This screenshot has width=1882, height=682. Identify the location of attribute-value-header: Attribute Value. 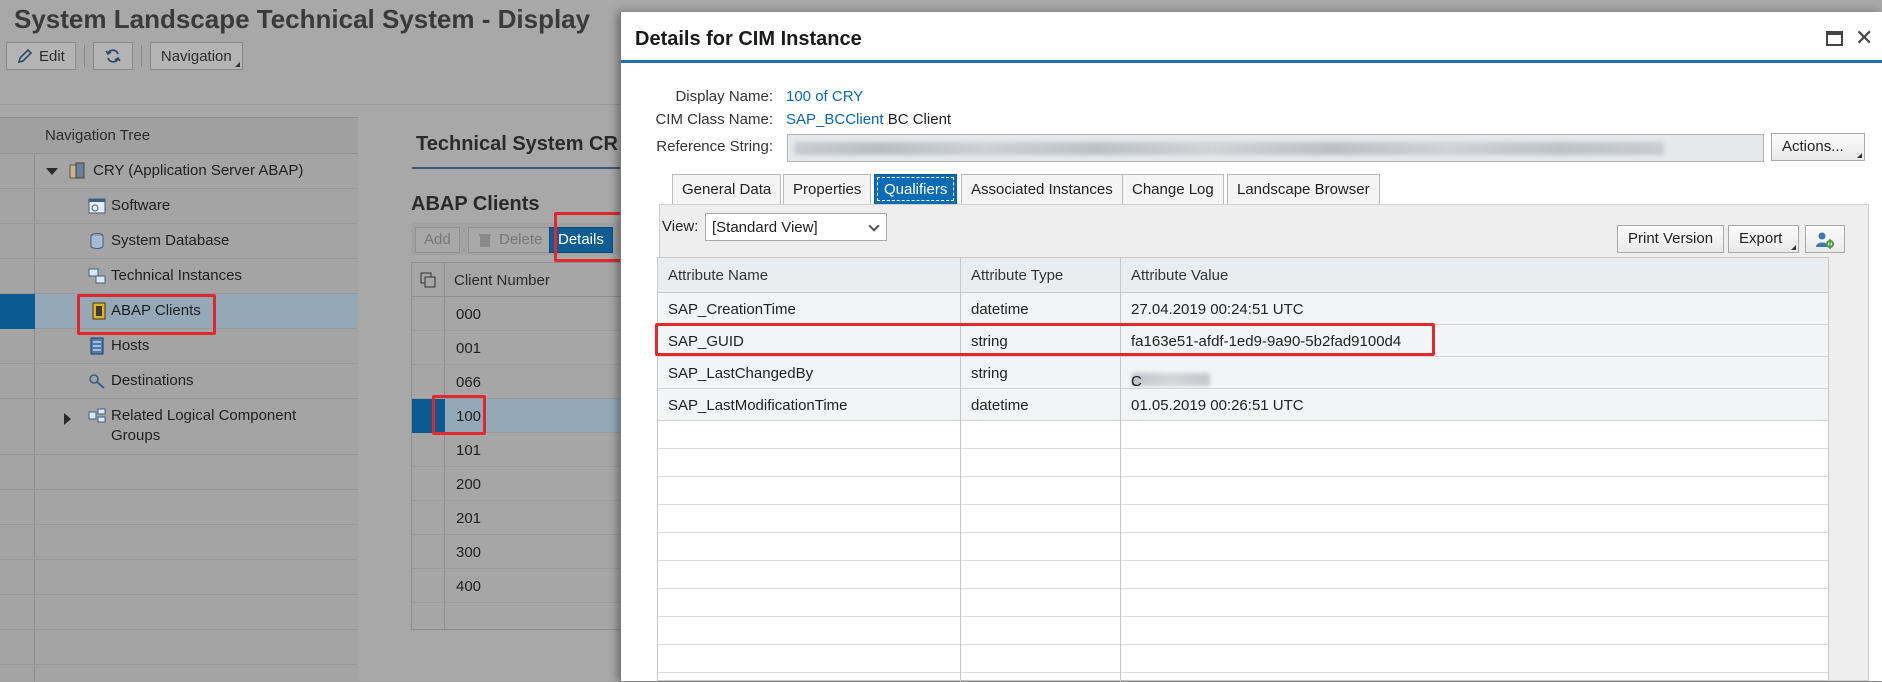
(1179, 275).